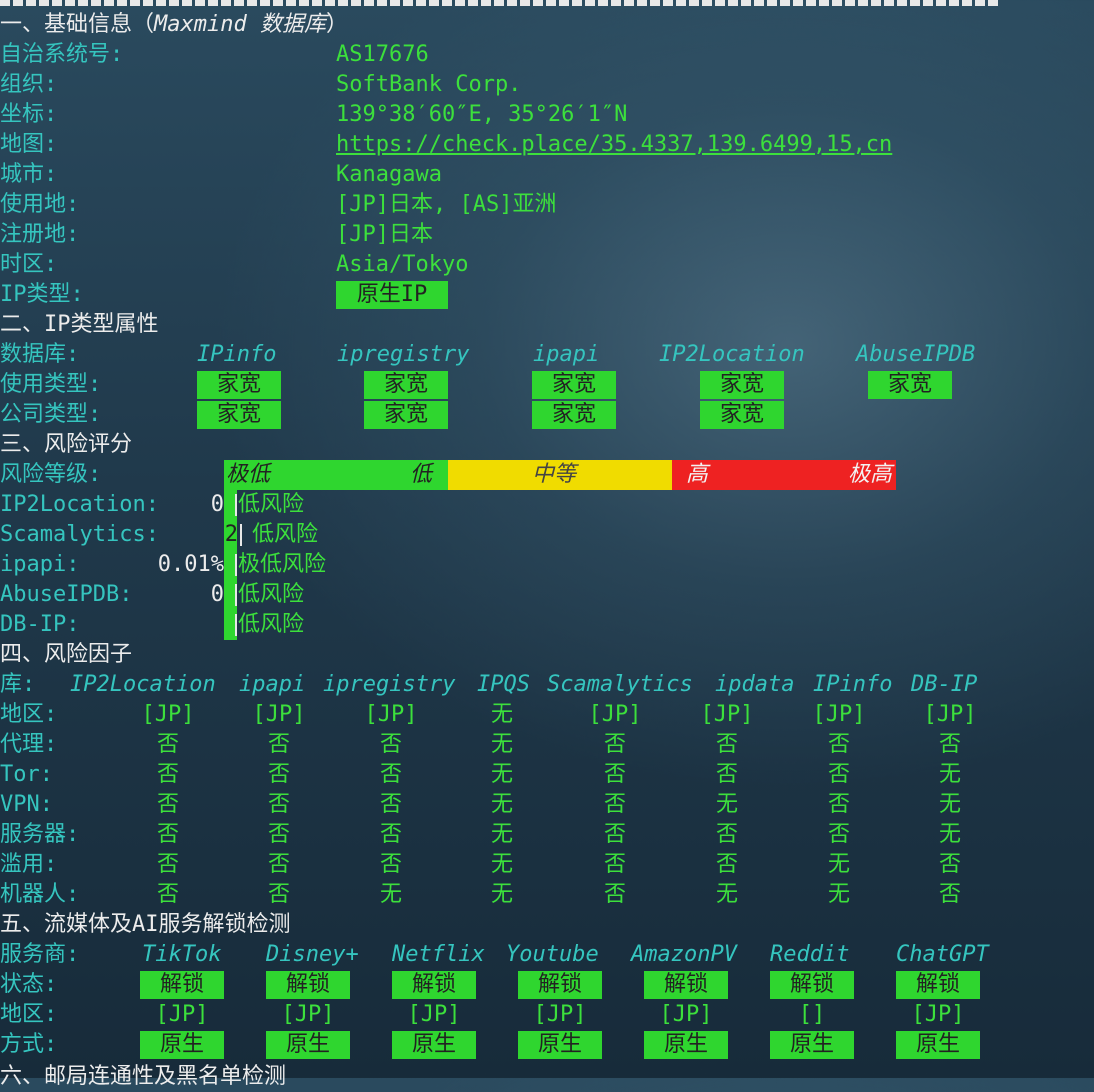 The height and width of the screenshot is (1092, 1094). Describe the element at coordinates (51, 414) in the screenshot. I see `company-type-label: 公司类型:` at that location.